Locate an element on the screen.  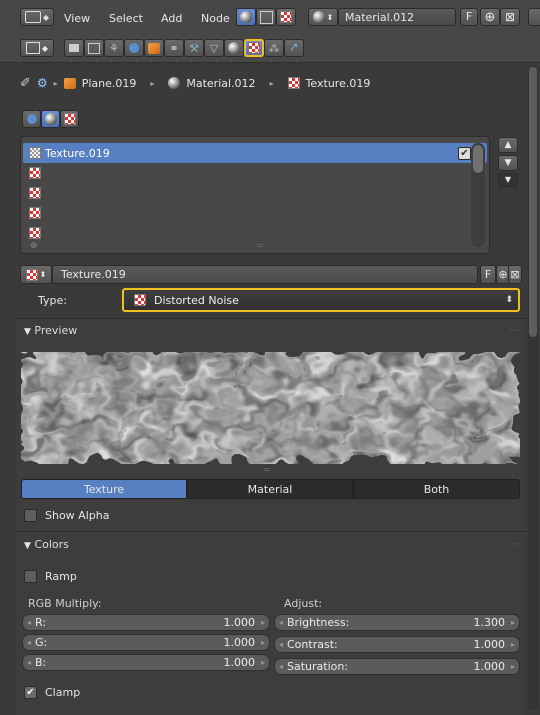
scene-tab: ⚘ is located at coordinates (114, 48).